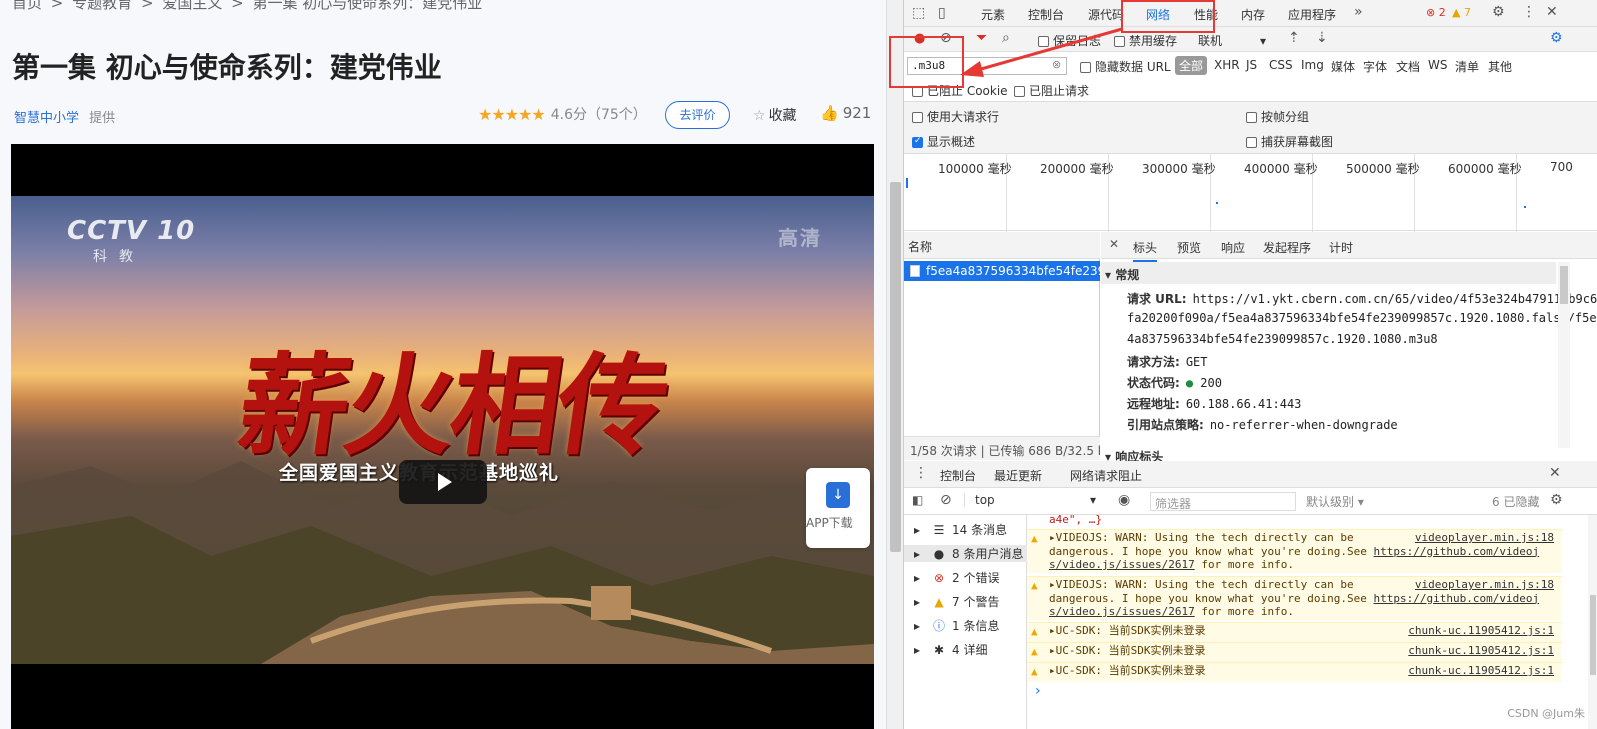 This screenshot has height=729, width=1597. I want to click on more-tabs-icon: », so click(1358, 12).